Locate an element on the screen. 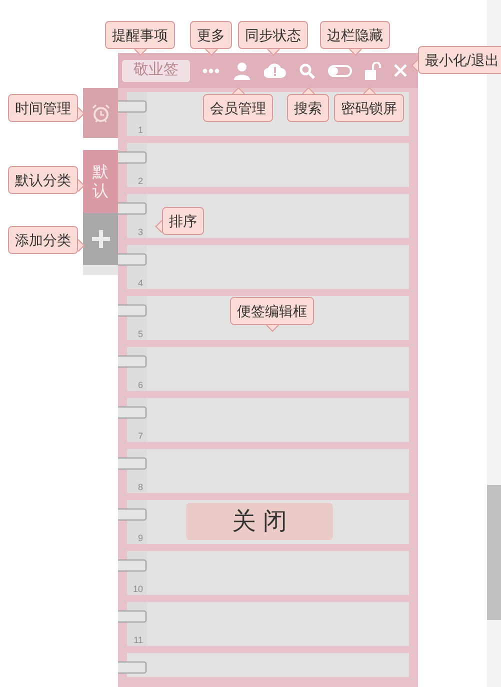 Image resolution: width=501 pixels, height=687 pixels. toggle-icon is located at coordinates (340, 70).